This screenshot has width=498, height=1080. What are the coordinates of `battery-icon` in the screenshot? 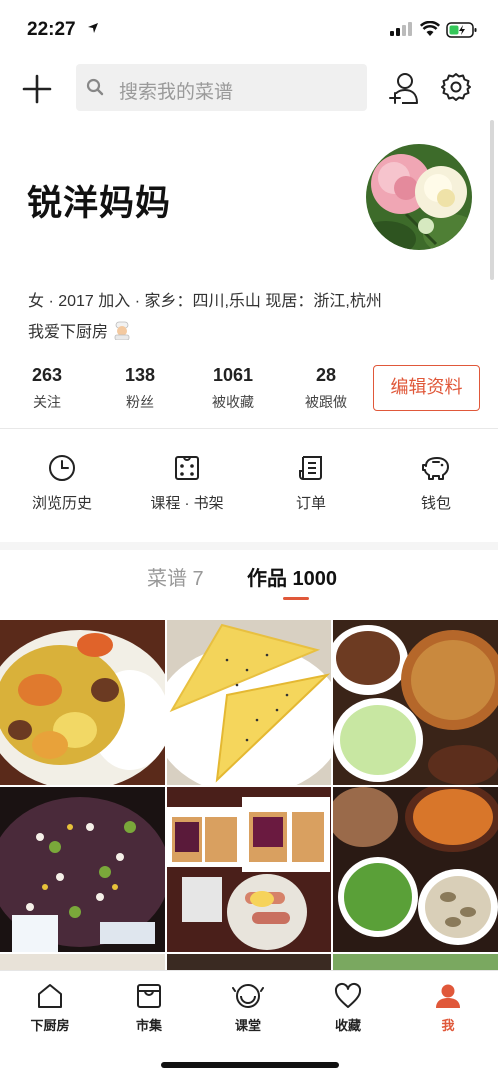 It's located at (461, 30).